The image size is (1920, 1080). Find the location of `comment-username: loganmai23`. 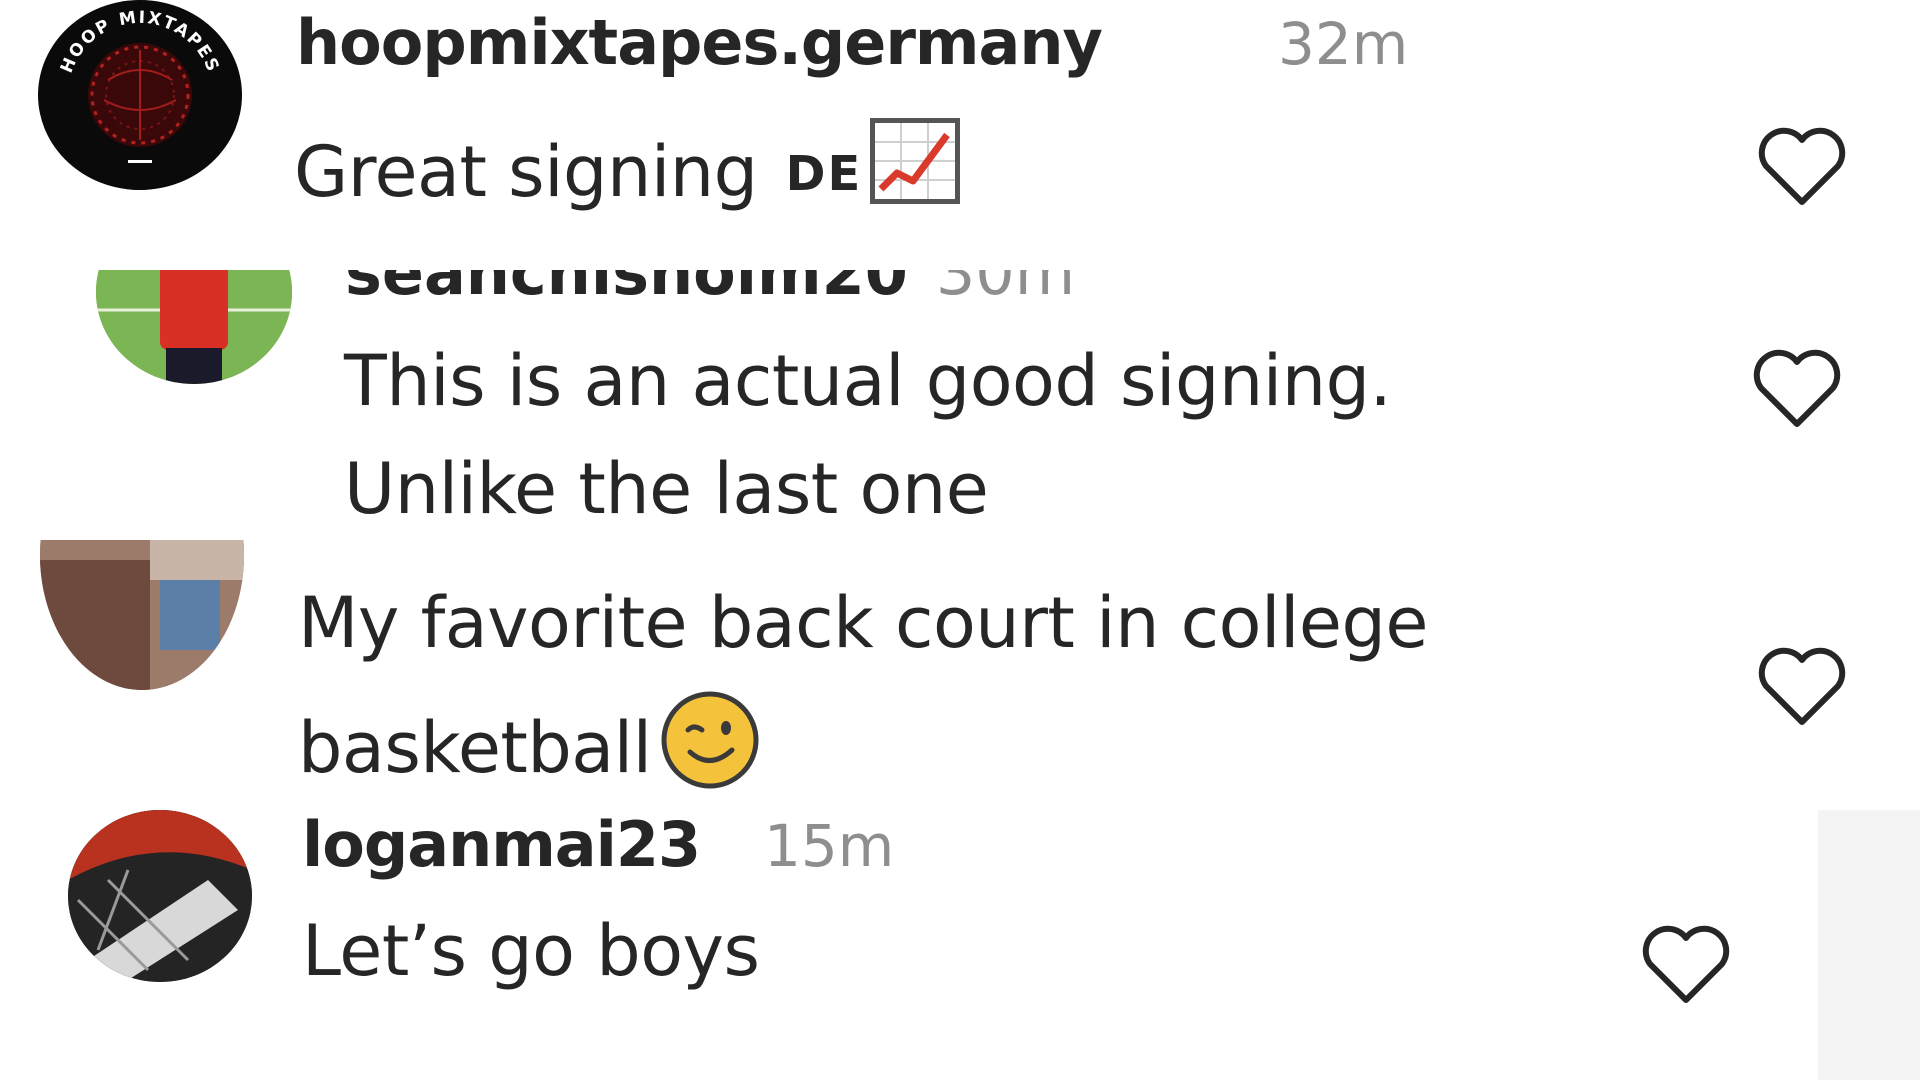

comment-username: loganmai23 is located at coordinates (501, 845).